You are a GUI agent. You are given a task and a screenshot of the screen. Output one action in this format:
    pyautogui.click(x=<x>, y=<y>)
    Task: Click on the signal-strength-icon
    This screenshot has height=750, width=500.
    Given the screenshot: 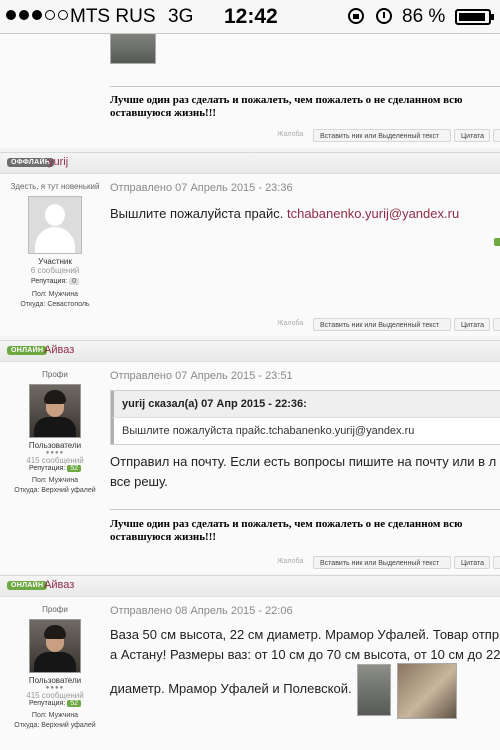 What is the action you would take?
    pyautogui.click(x=37, y=15)
    